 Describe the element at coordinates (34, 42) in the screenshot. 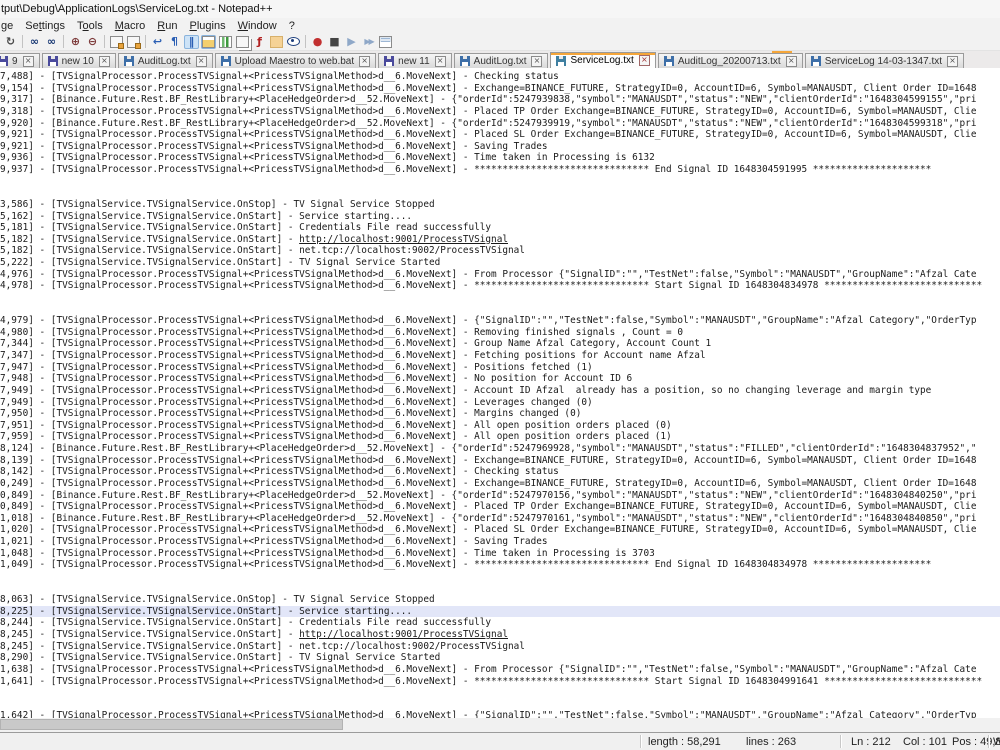

I see `find-icon: ∞` at that location.